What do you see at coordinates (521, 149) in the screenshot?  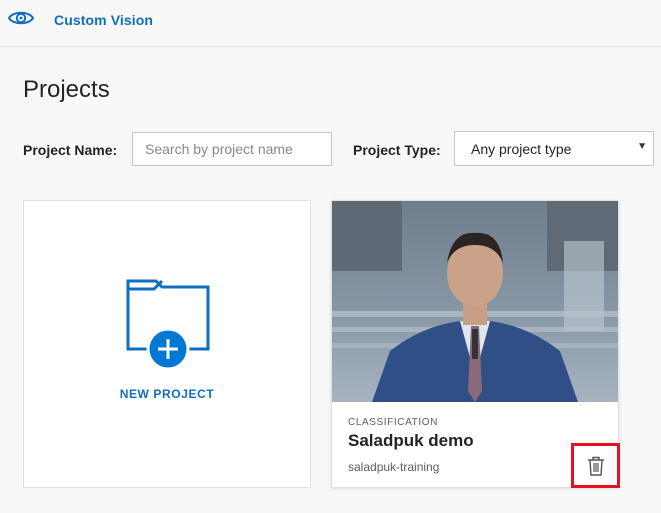 I see `project-type-selected-value: Any project type` at bounding box center [521, 149].